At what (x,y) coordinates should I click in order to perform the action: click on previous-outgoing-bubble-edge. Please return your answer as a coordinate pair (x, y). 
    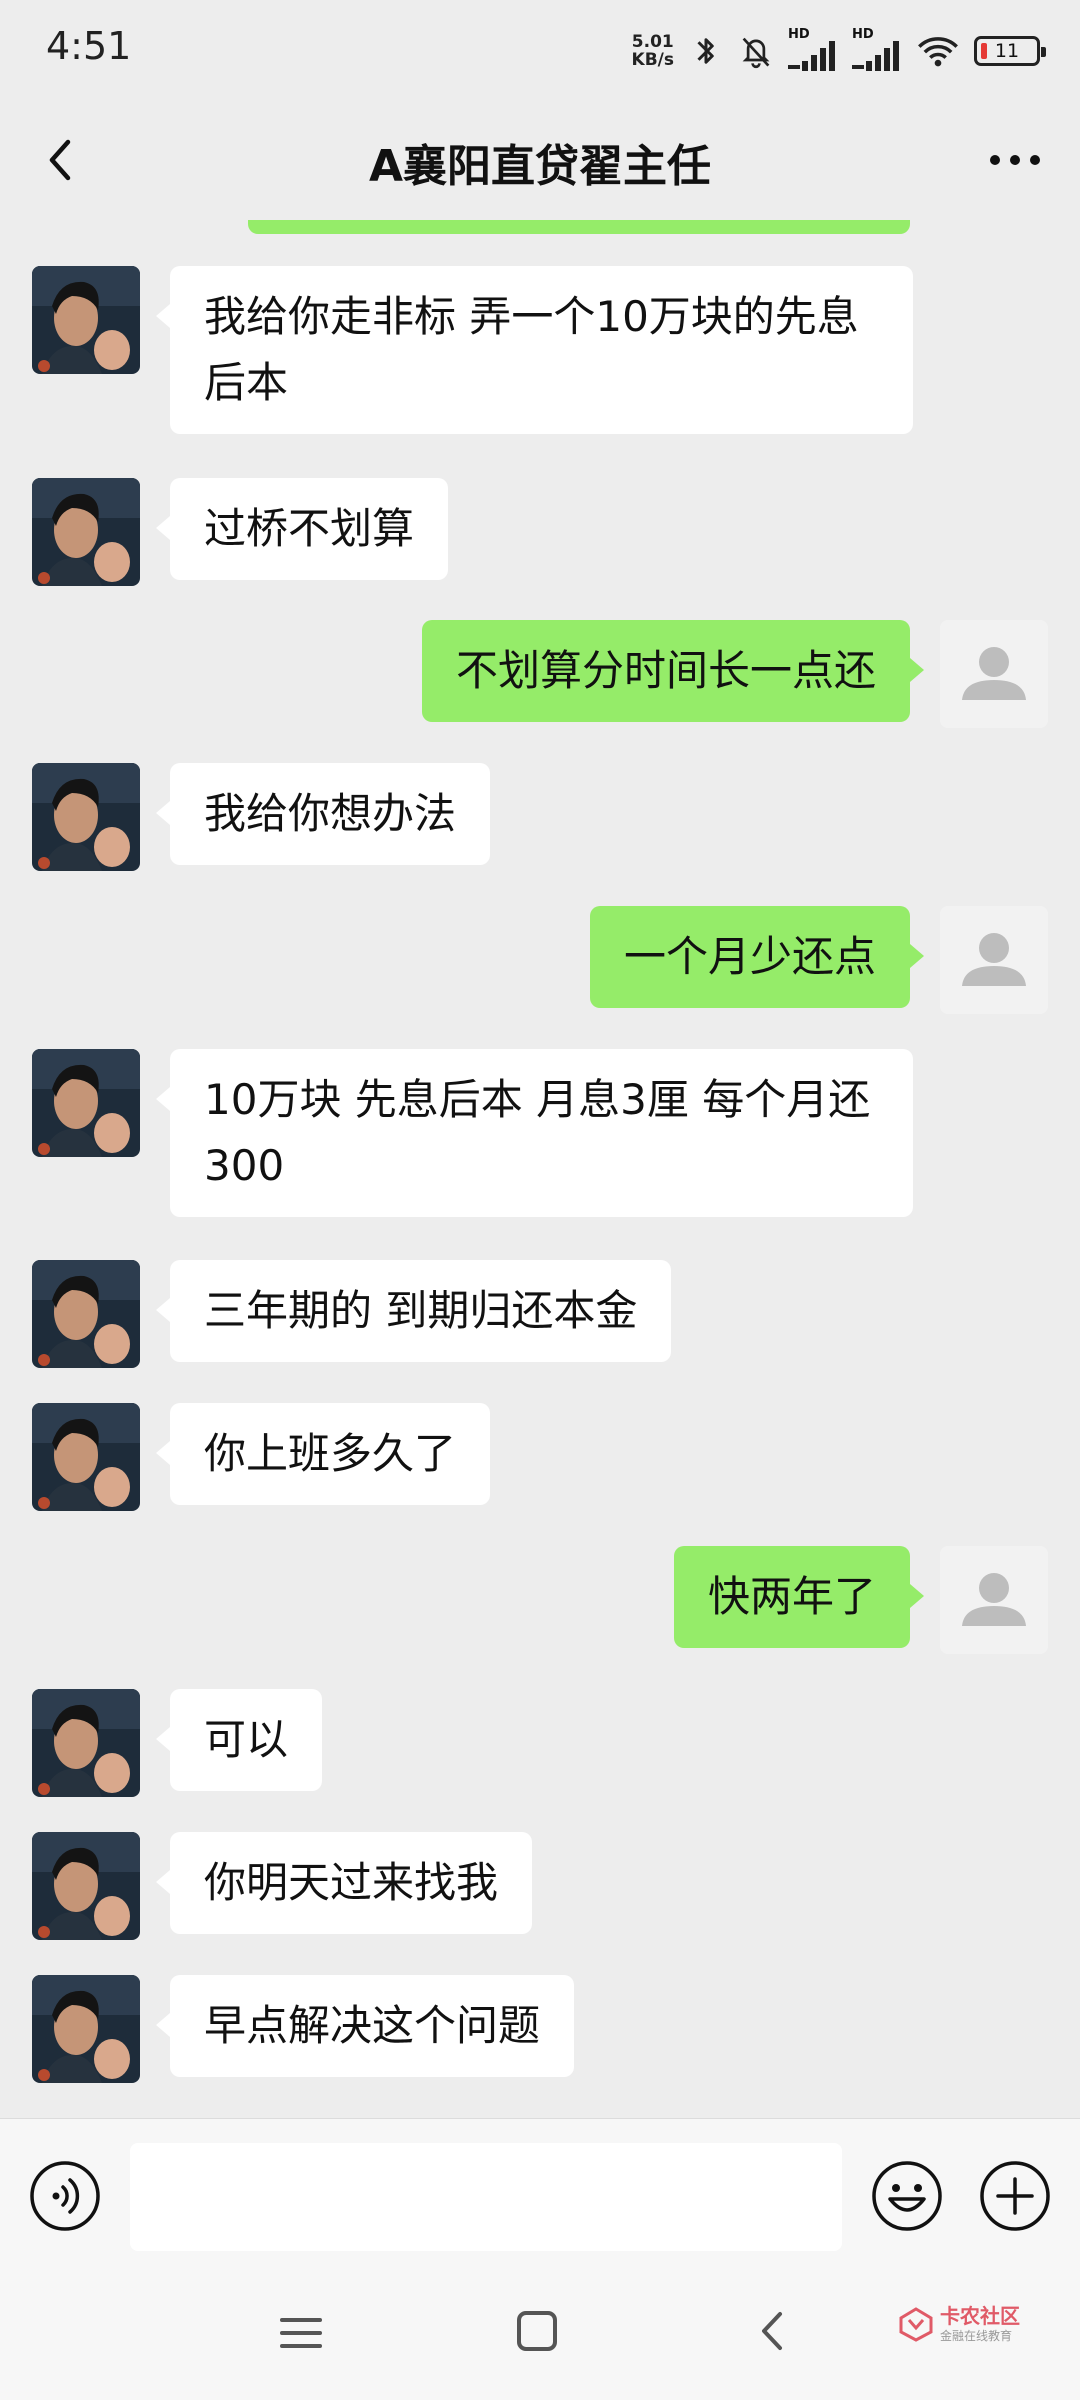
    Looking at the image, I should click on (579, 227).